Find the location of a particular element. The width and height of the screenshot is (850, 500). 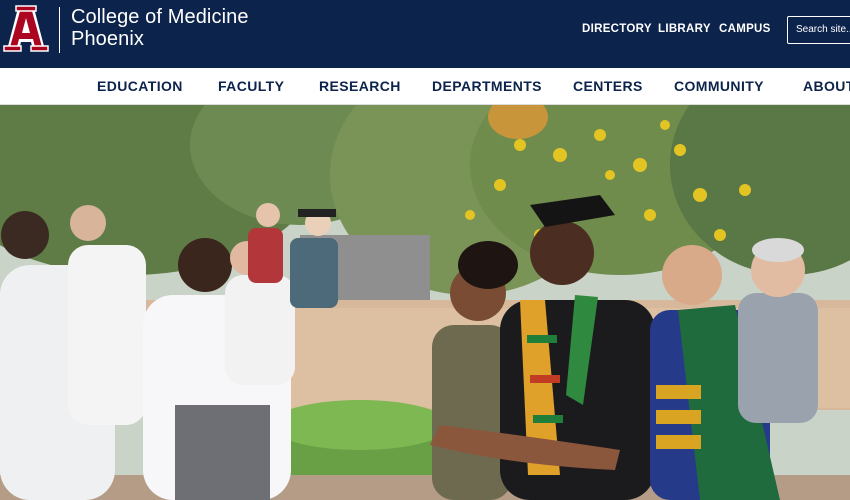

nav-item-departments: DEPARTMENTS is located at coordinates (487, 86).